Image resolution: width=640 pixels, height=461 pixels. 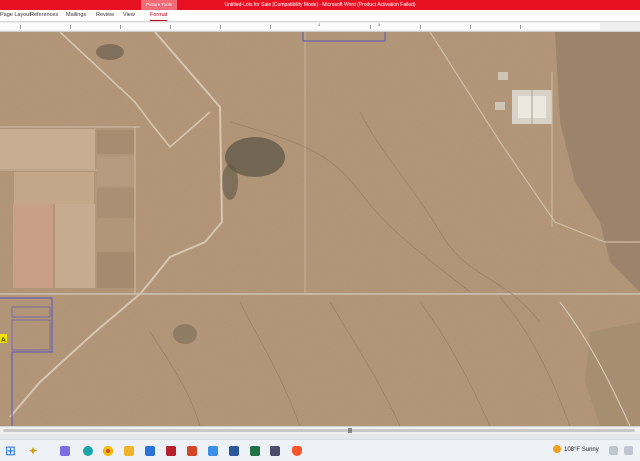 I want to click on media-icon, so click(x=275, y=451).